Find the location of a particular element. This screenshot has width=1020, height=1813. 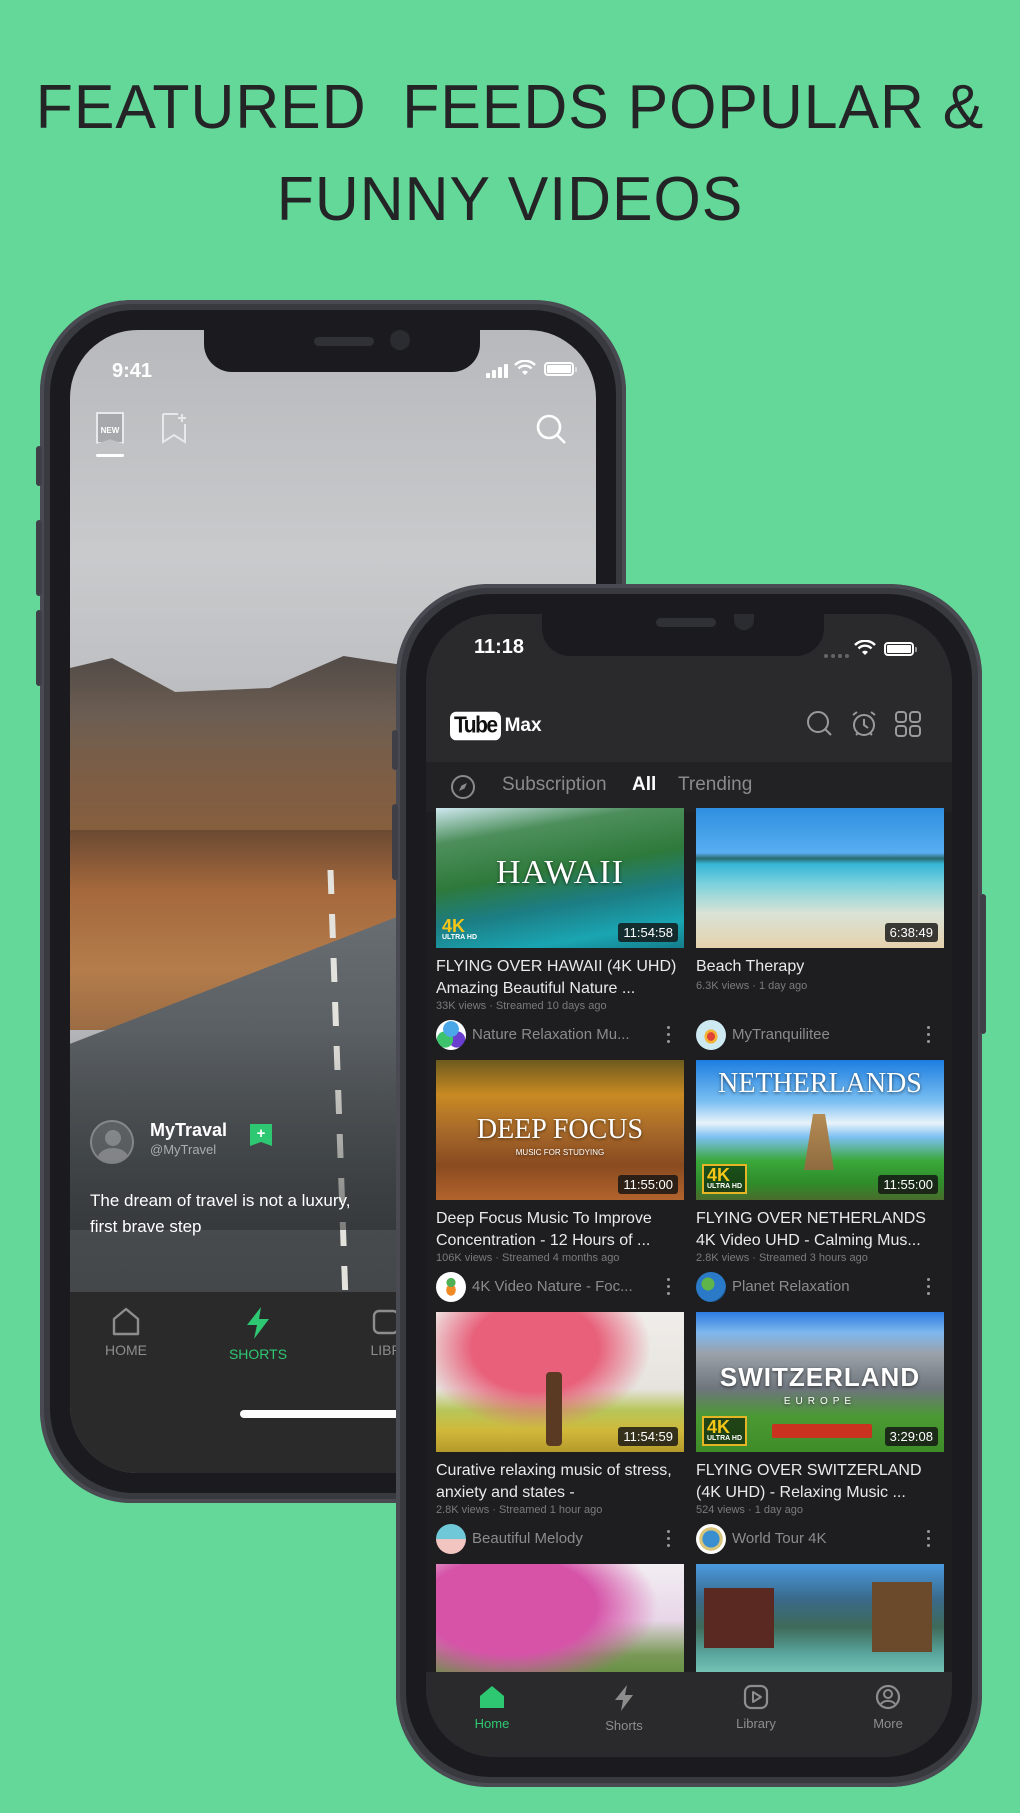

channel-row: Beautiful Melody is located at coordinates (560, 1539).